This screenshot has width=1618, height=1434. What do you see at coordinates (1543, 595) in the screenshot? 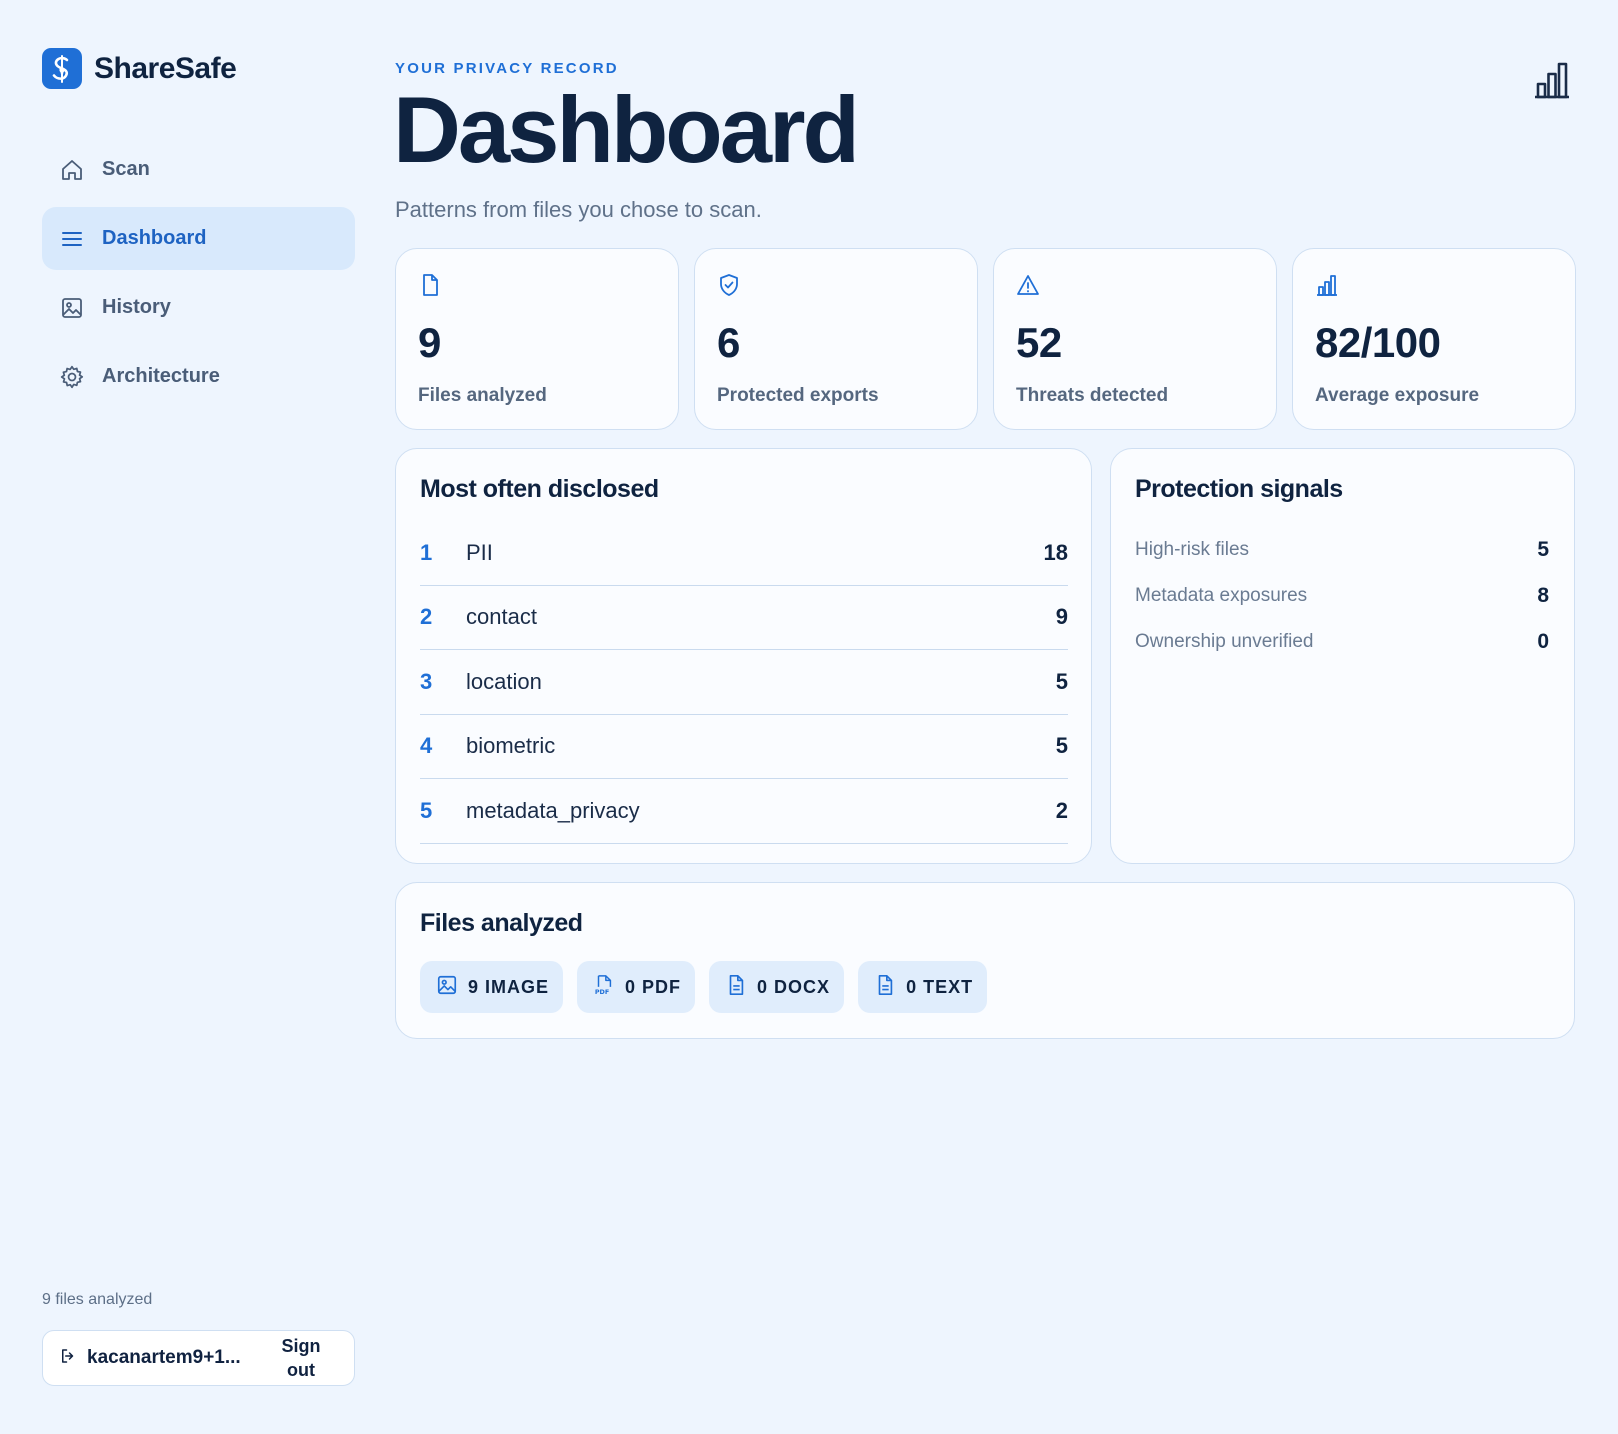
I see `signal-value: 8` at bounding box center [1543, 595].